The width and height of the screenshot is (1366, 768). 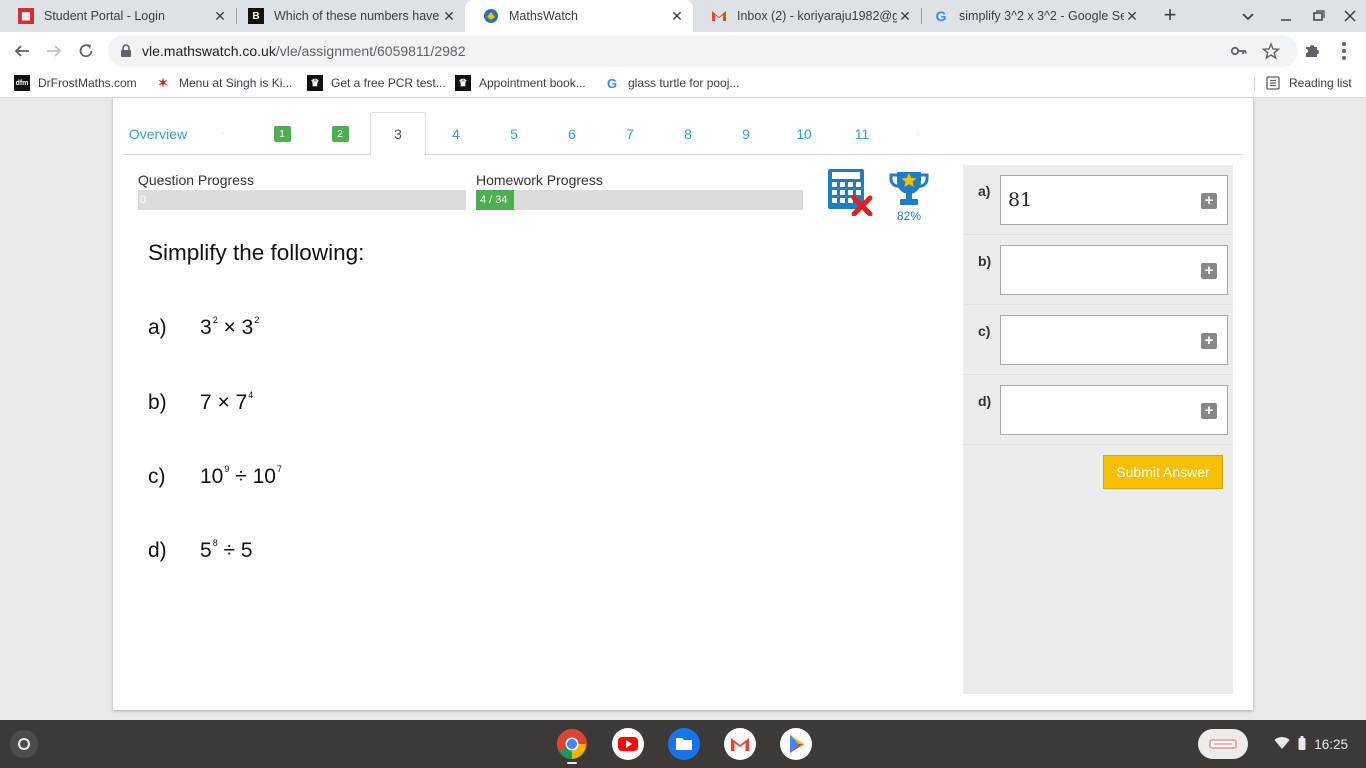 I want to click on answer-input-d: +, so click(x=1114, y=410).